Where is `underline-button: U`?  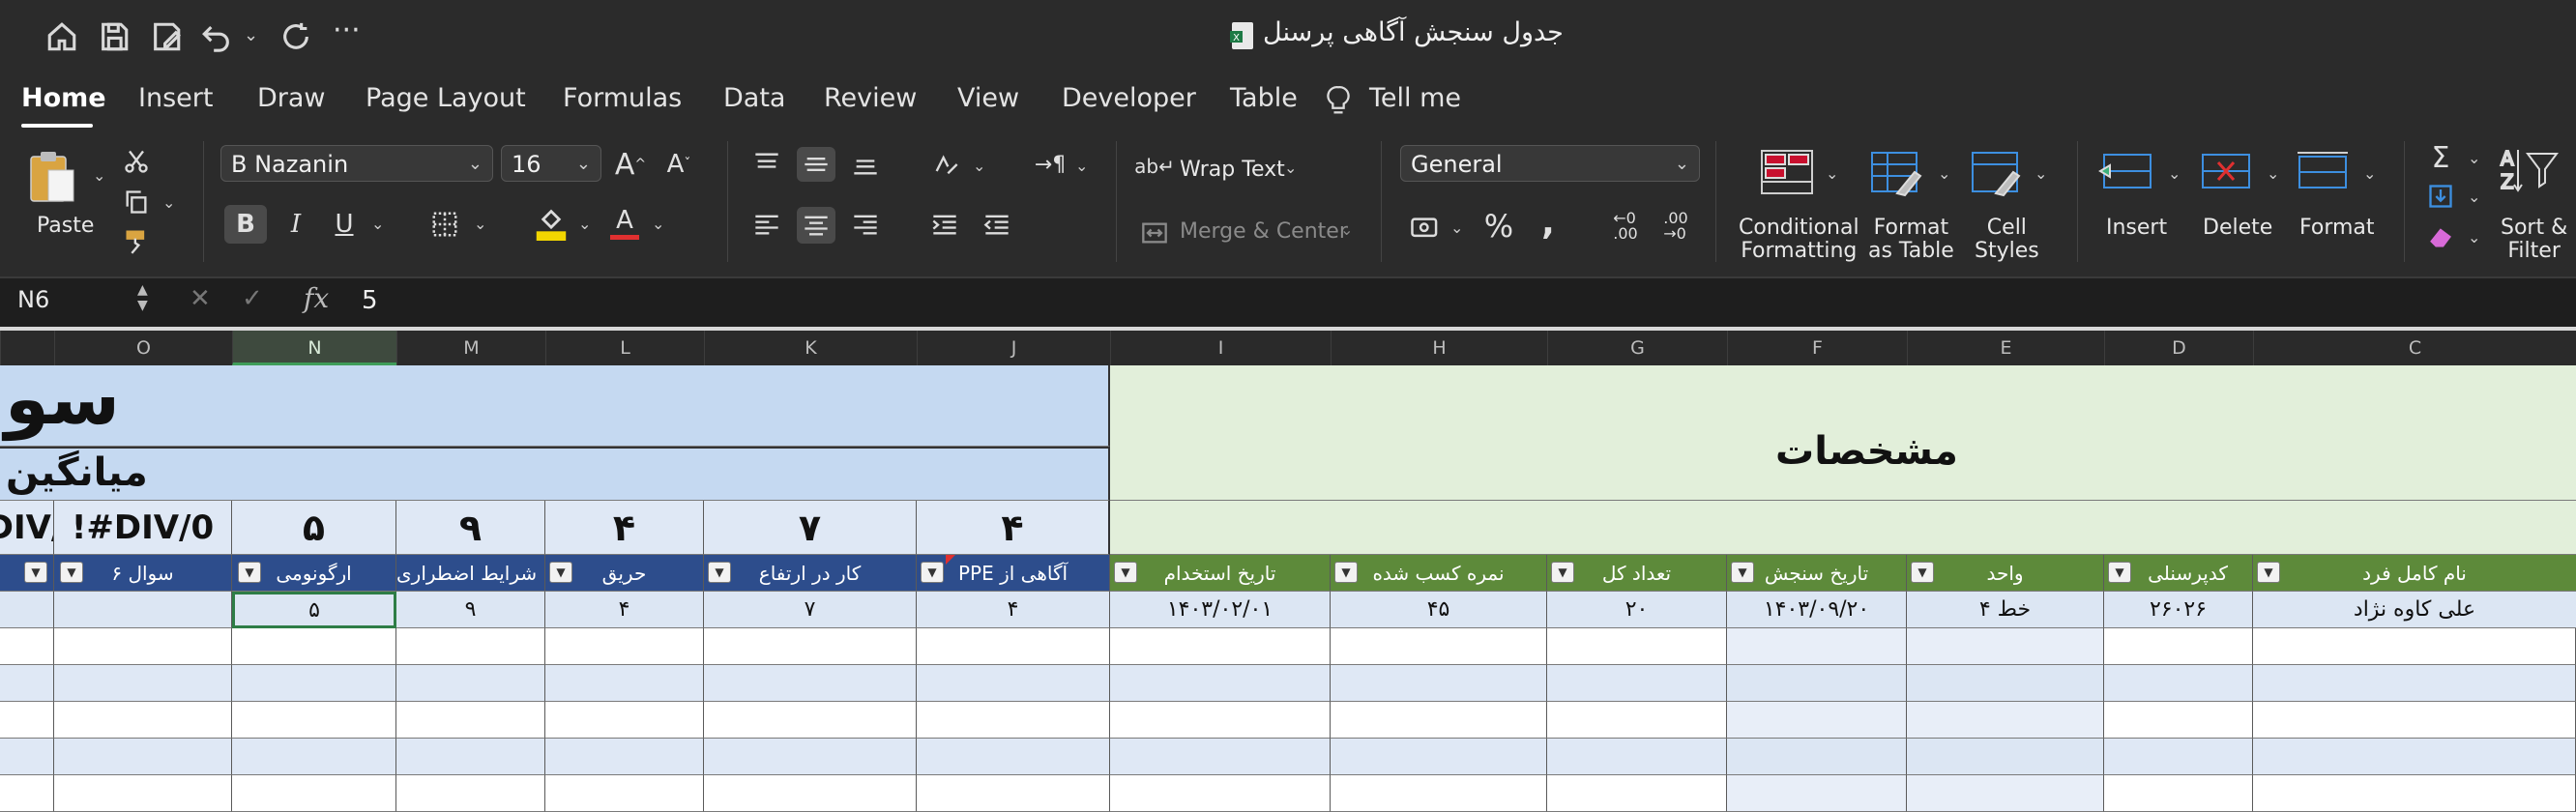
underline-button: U is located at coordinates (344, 225).